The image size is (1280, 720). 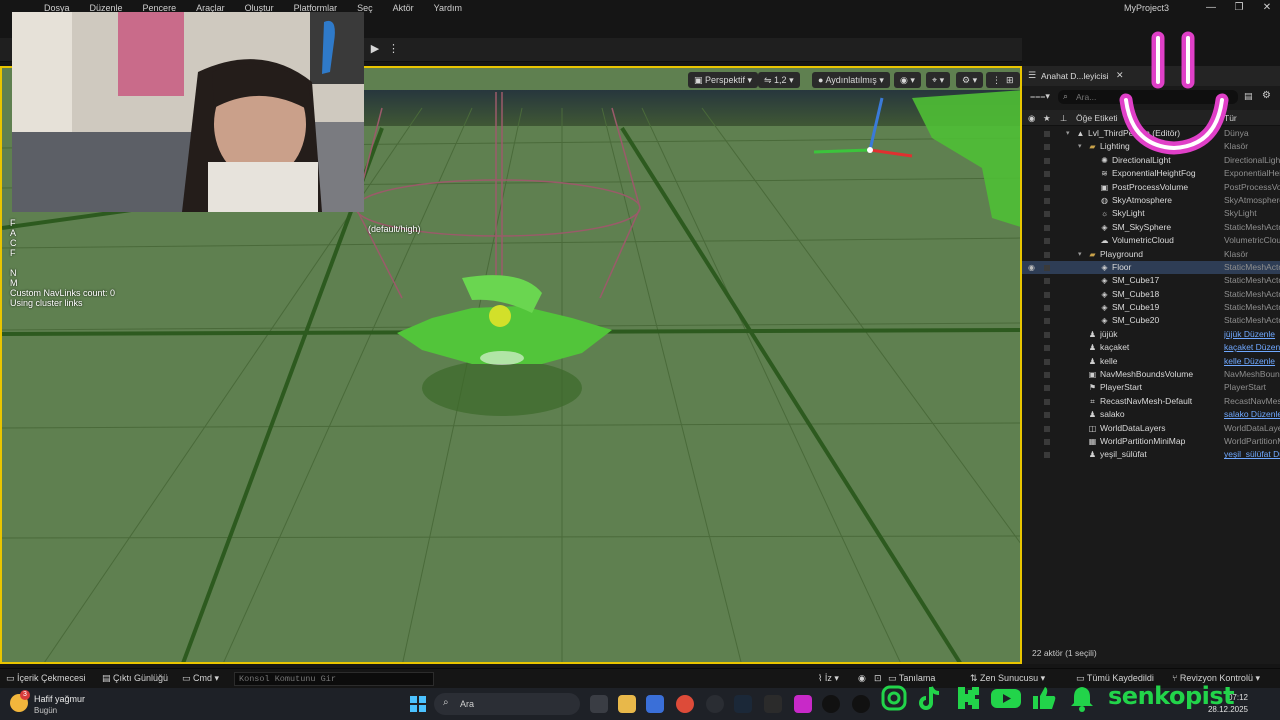 What do you see at coordinates (1252, 454) in the screenshot?
I see `edit-blueprint-link: yeşil_sülüfat Düzenle` at bounding box center [1252, 454].